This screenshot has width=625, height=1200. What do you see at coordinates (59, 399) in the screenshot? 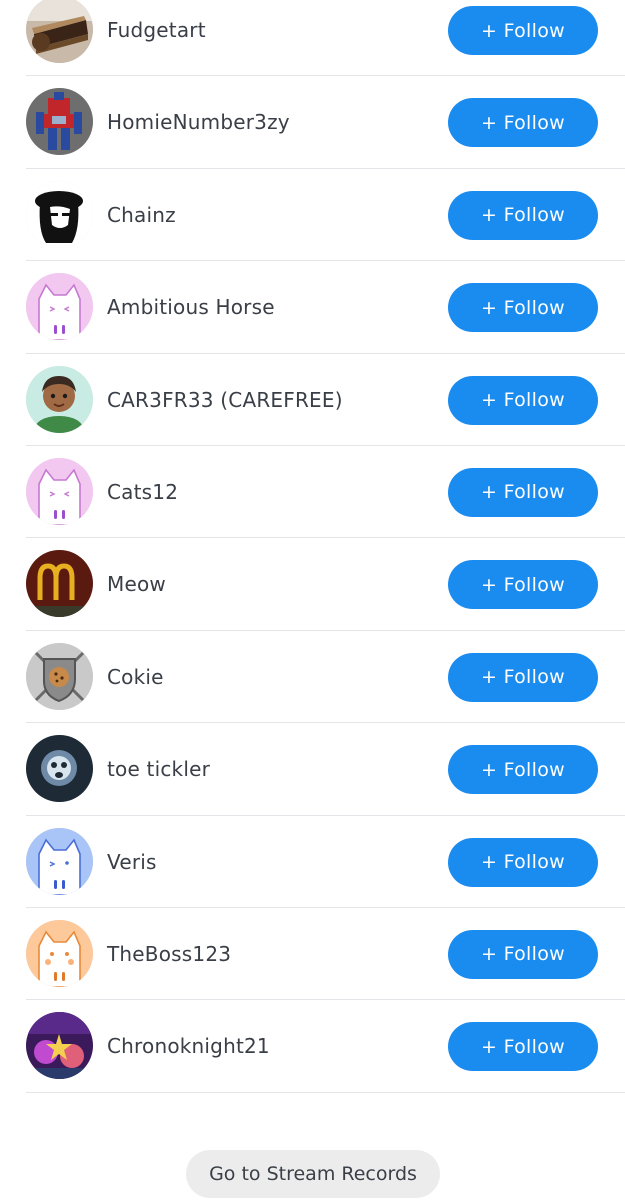
I see `drawn-character-avatar` at bounding box center [59, 399].